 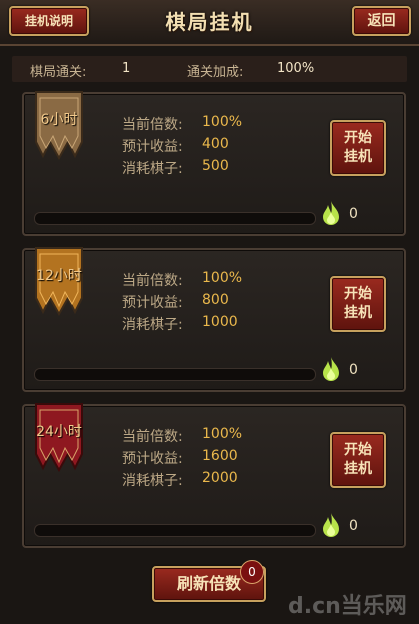 I want to click on duration-label: 12小时, so click(x=59, y=276).